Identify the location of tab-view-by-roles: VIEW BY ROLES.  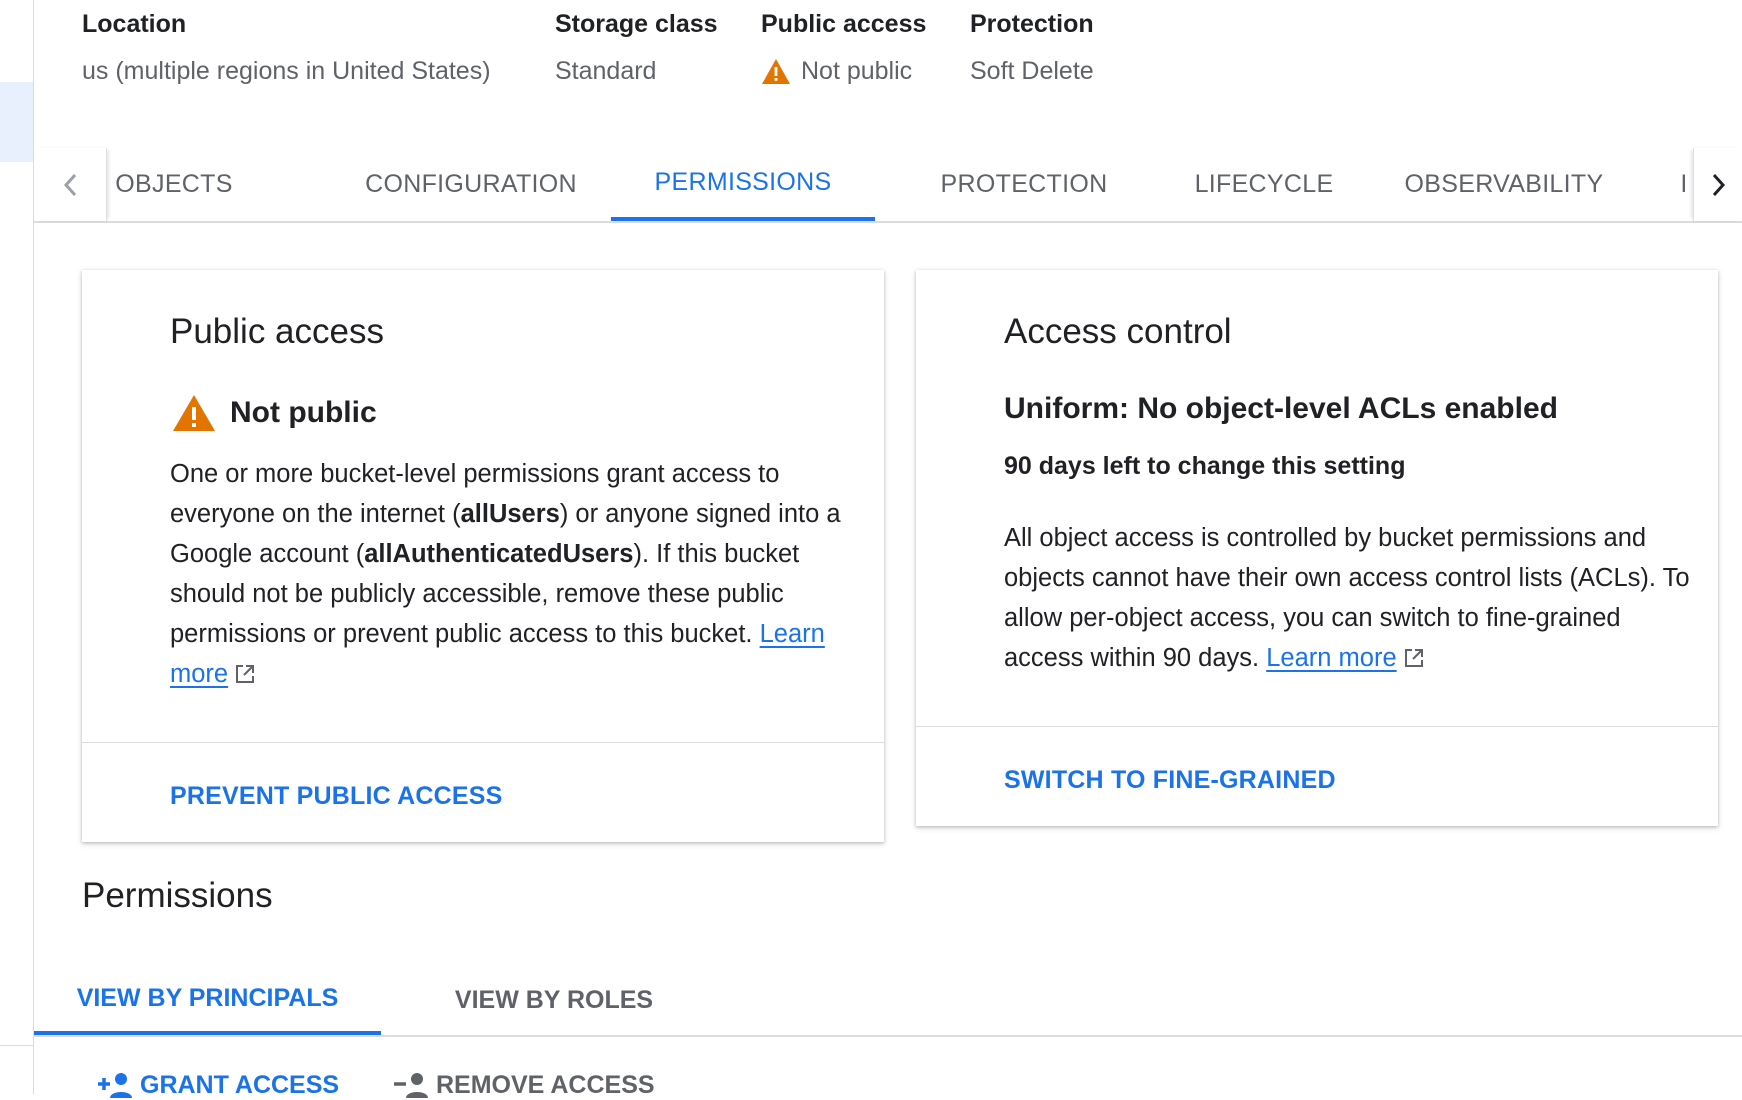
(554, 1000).